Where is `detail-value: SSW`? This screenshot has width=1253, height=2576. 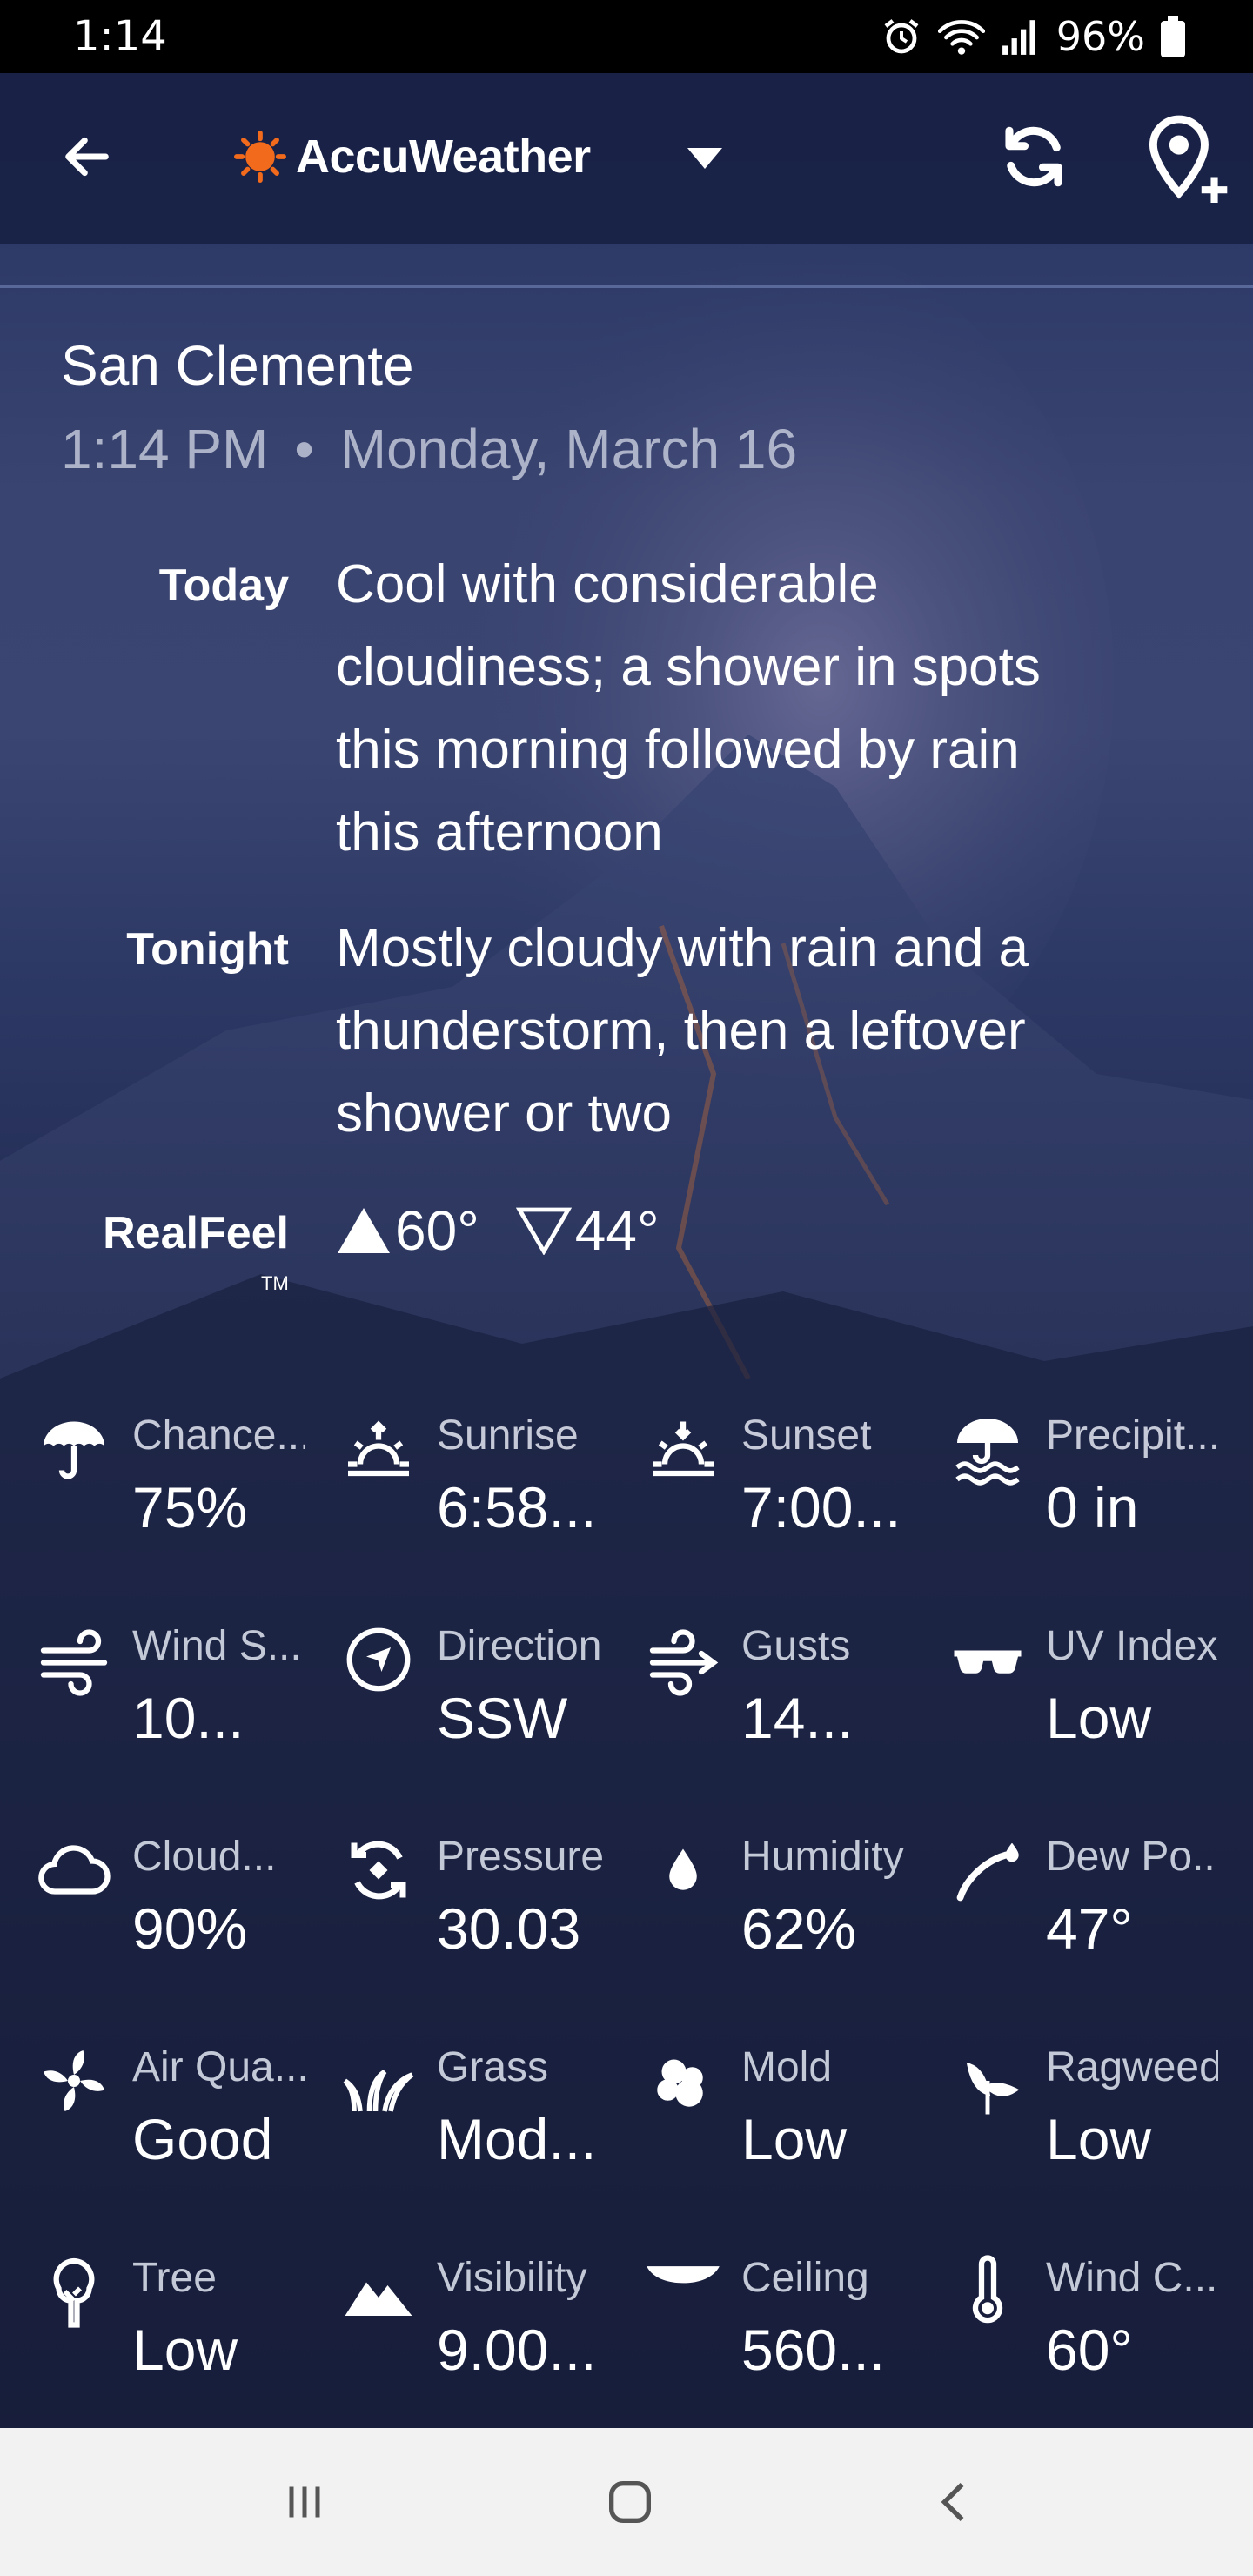 detail-value: SSW is located at coordinates (502, 1718).